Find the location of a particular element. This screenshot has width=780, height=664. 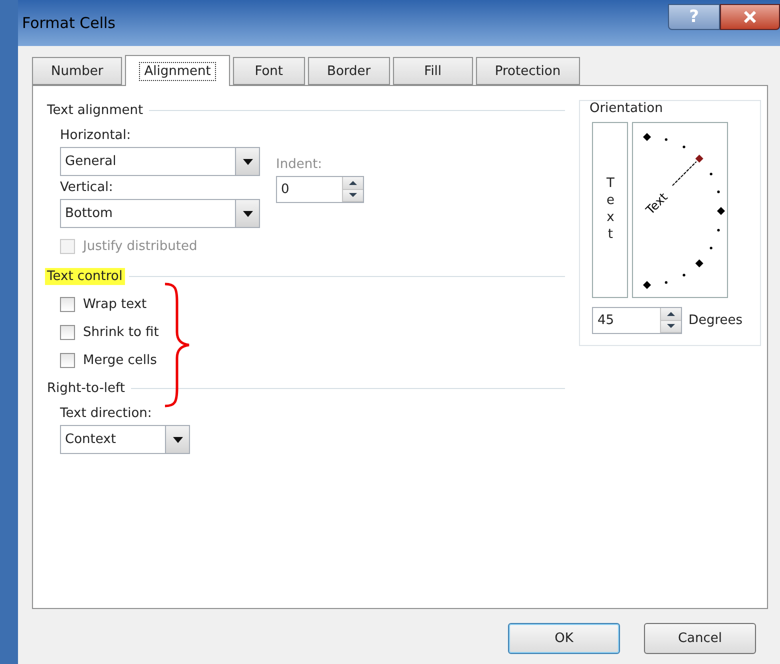

dialog-button: Cancel is located at coordinates (700, 638).